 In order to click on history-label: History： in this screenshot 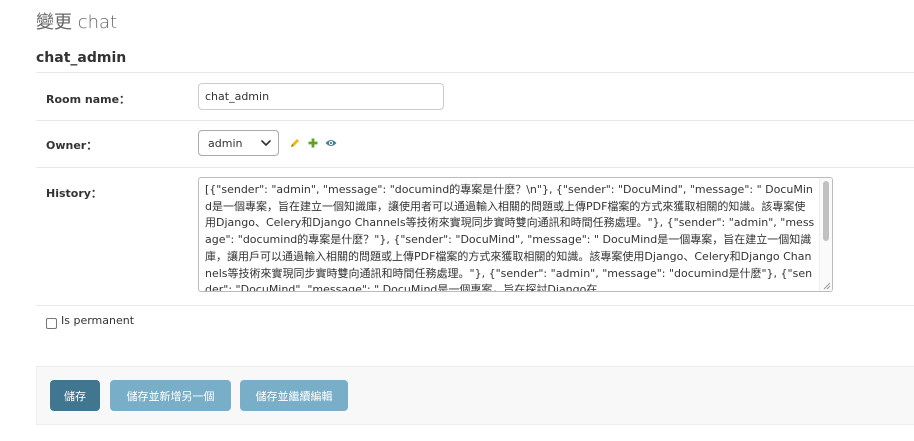, I will do `click(74, 193)`.